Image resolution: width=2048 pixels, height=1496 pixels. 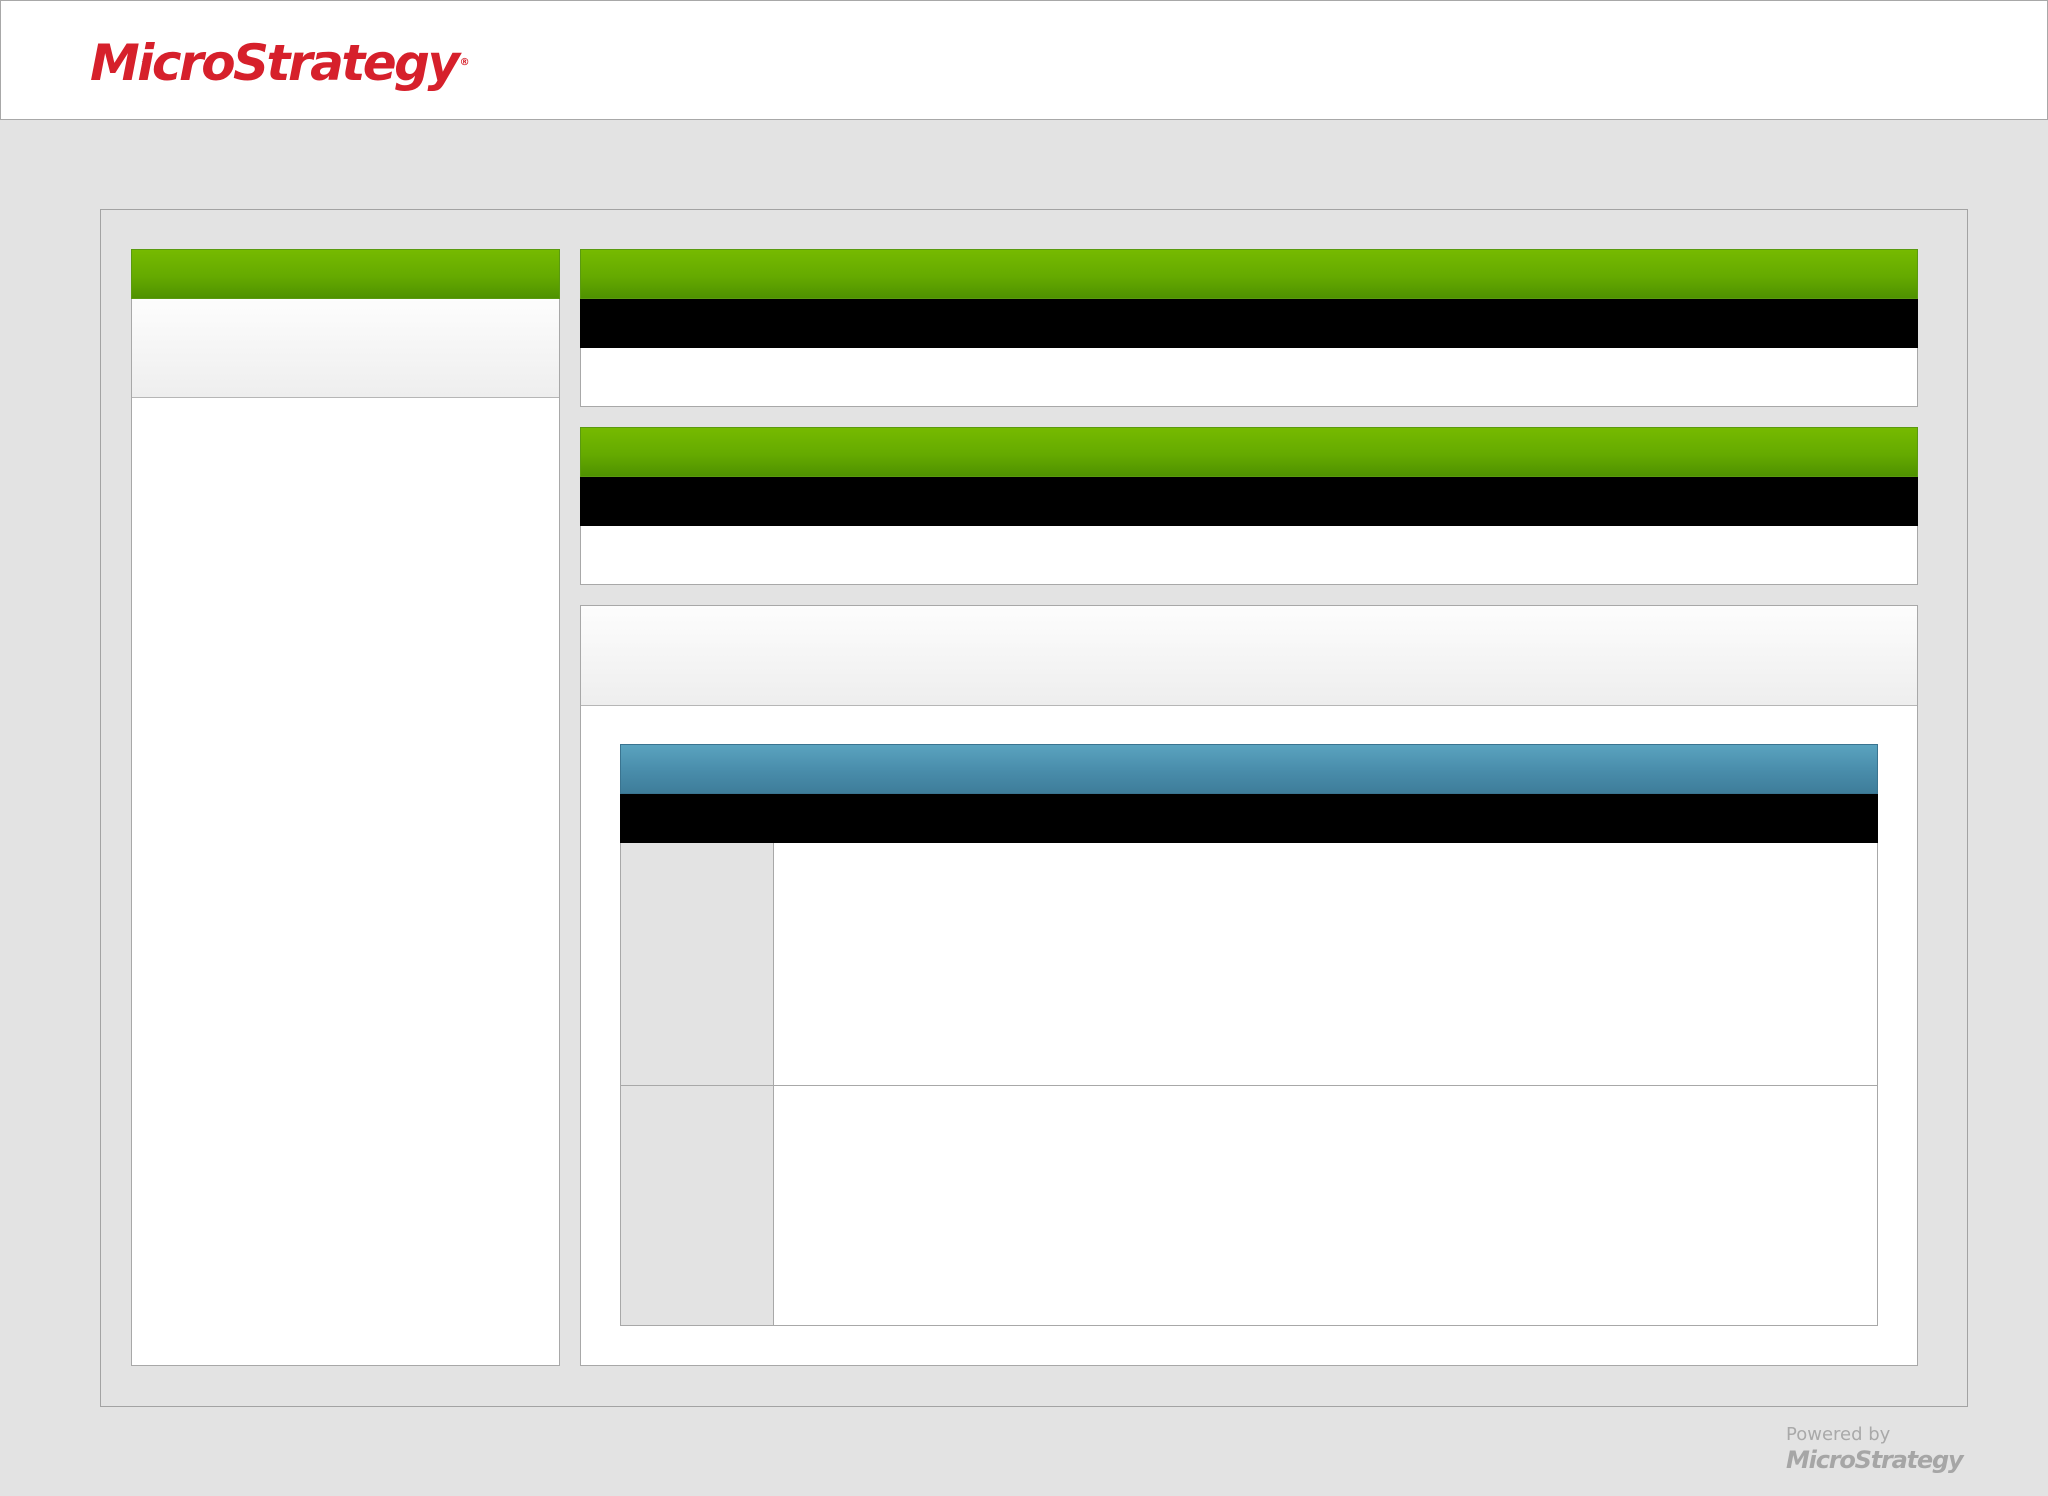 I want to click on footer-brand-logo: MicroStrategy, so click(x=1875, y=1460).